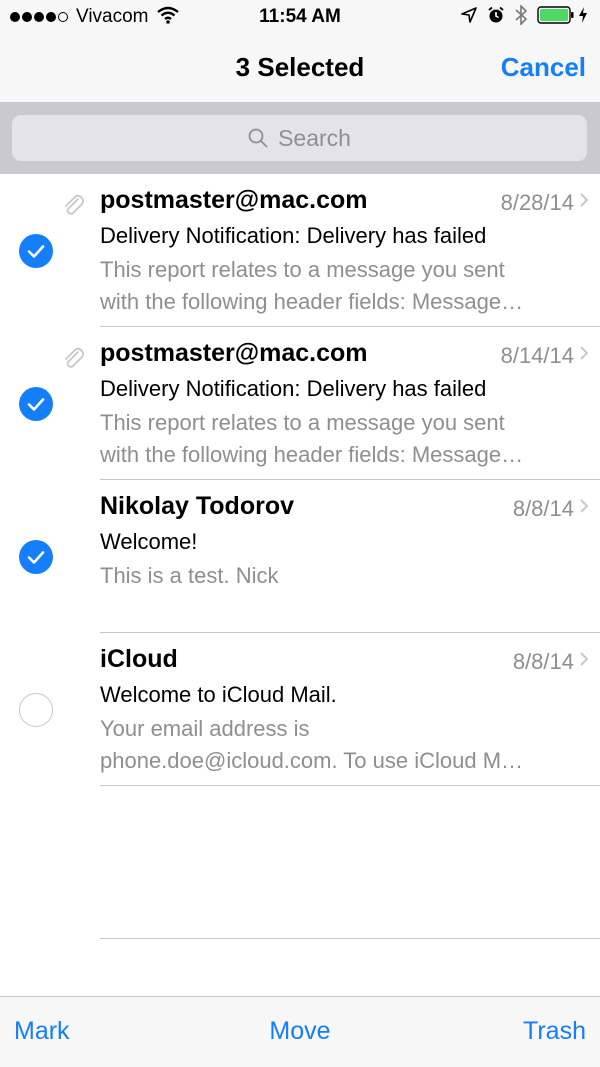 This screenshot has width=600, height=1067. I want to click on message-date: 8/28/14, so click(537, 202).